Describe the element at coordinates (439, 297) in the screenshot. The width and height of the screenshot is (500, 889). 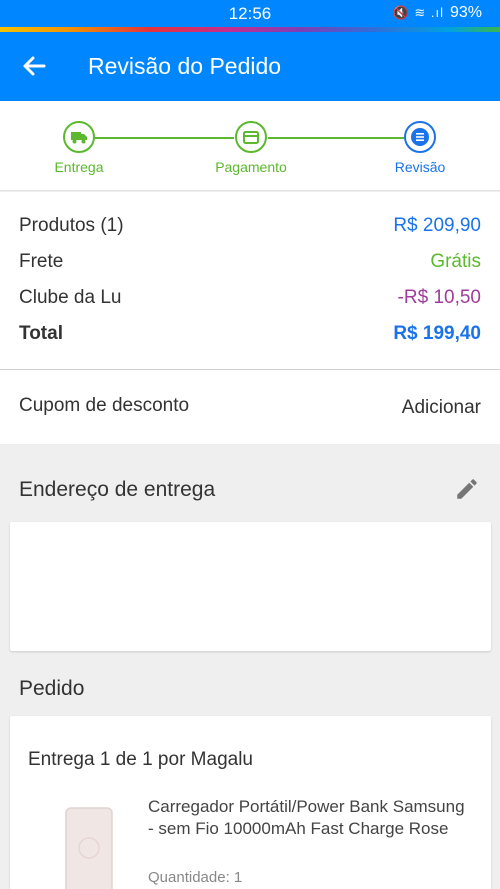
I see `club-discount-value: -R$ 10,50` at that location.